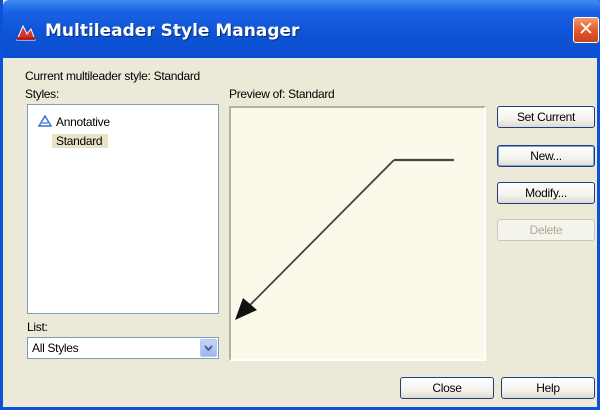 The height and width of the screenshot is (410, 600). I want to click on leader-preview-drawing, so click(344, 239).